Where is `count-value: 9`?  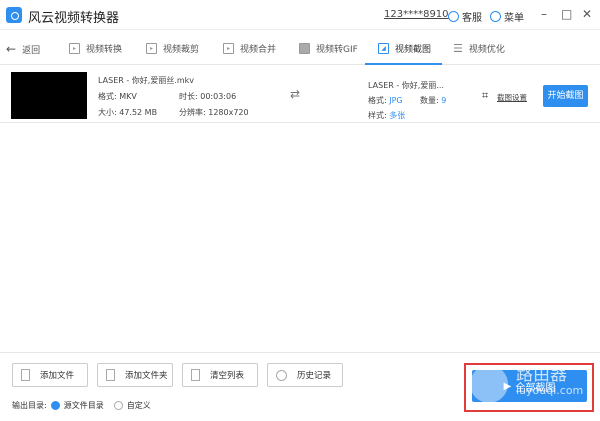
count-value: 9 is located at coordinates (443, 100).